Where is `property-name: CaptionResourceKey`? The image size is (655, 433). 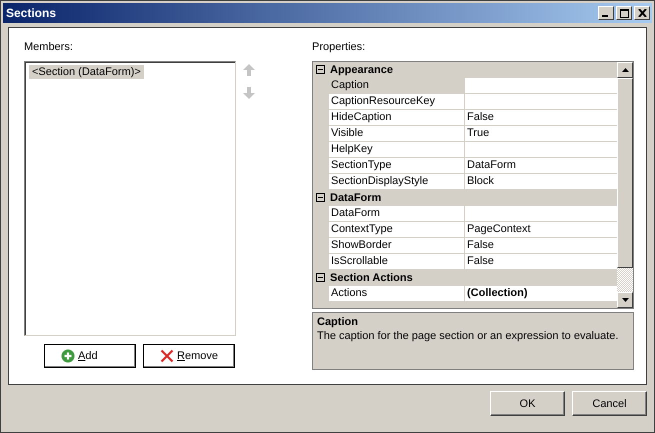
property-name: CaptionResourceKey is located at coordinates (397, 102).